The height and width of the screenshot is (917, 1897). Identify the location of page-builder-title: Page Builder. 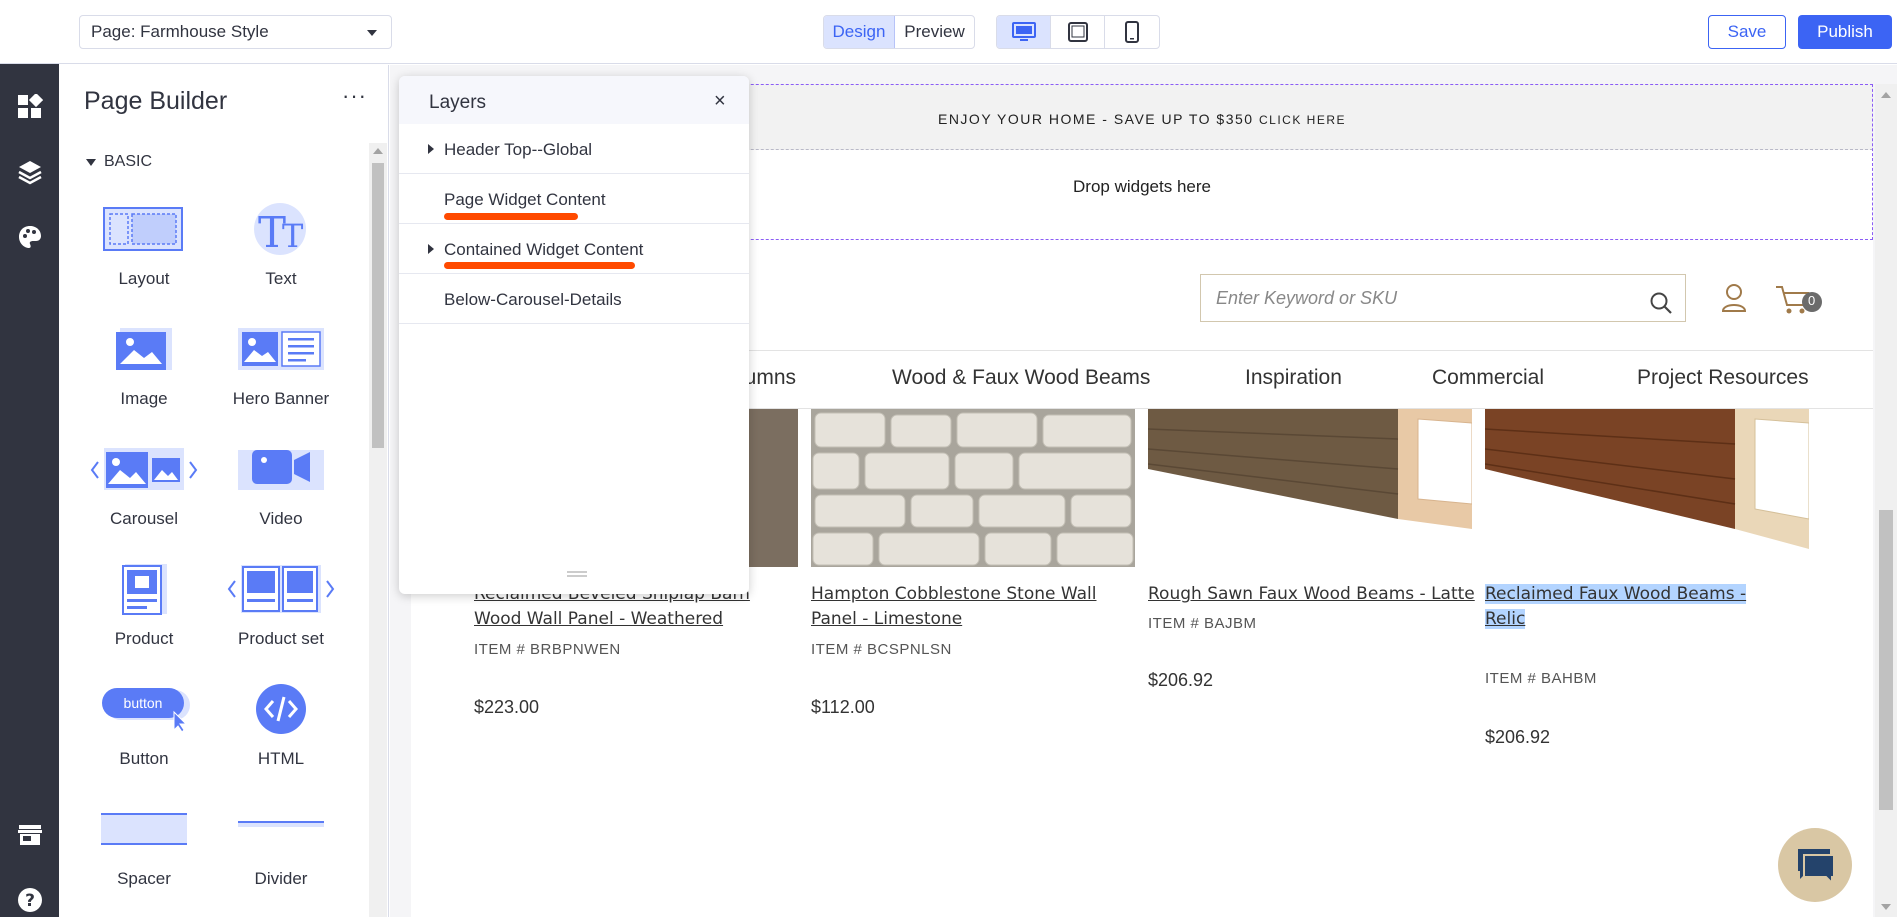
(156, 101).